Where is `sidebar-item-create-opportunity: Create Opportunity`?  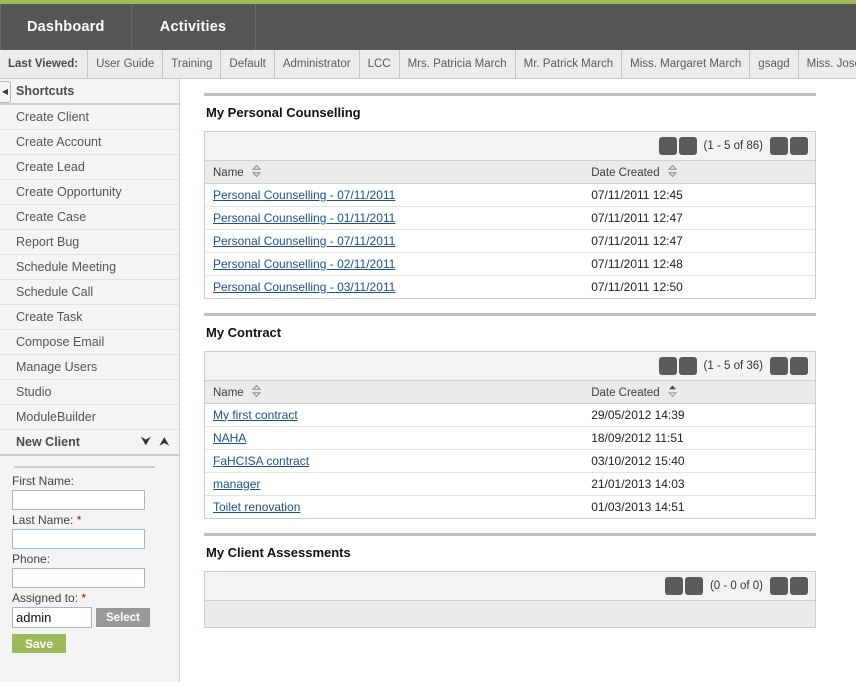
sidebar-item-create-opportunity: Create Opportunity is located at coordinates (89, 192).